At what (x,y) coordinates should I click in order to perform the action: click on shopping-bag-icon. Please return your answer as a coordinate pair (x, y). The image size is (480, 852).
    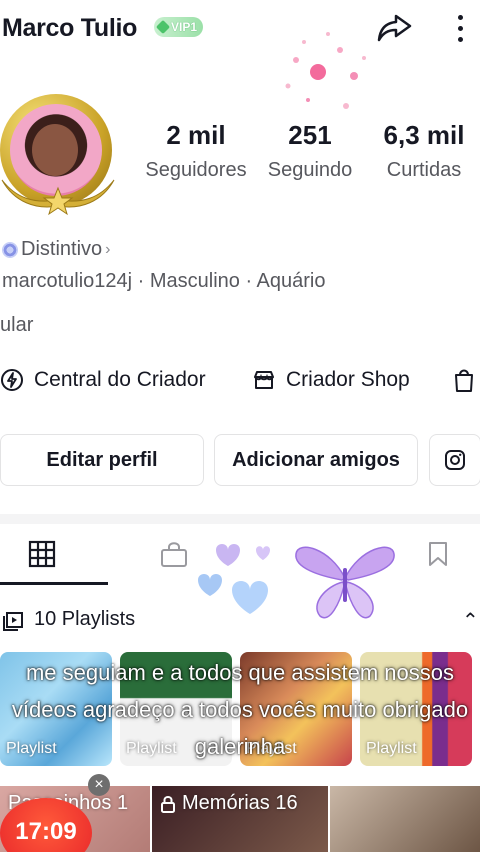
    Looking at the image, I should click on (464, 380).